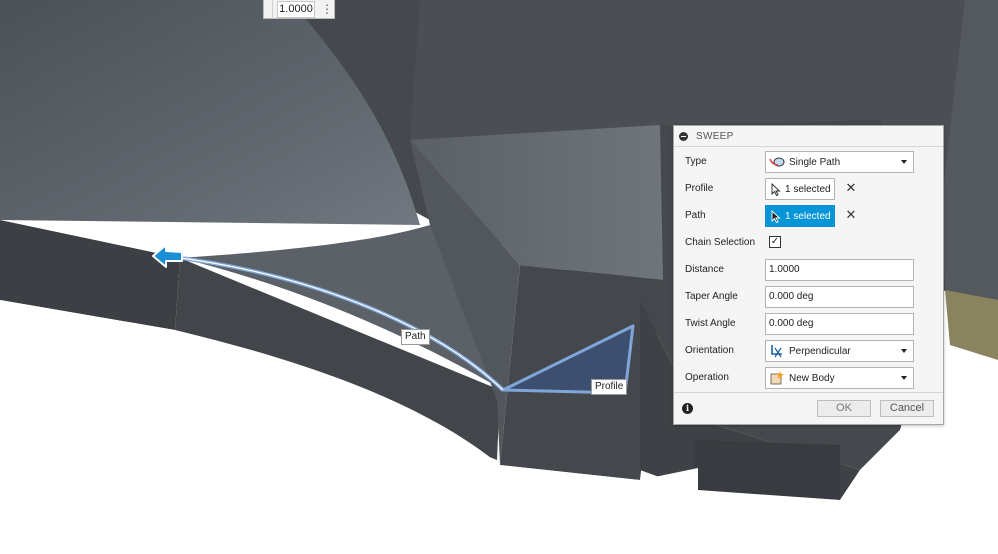 This screenshot has height=554, width=998. I want to click on operation-value: New Body, so click(812, 378).